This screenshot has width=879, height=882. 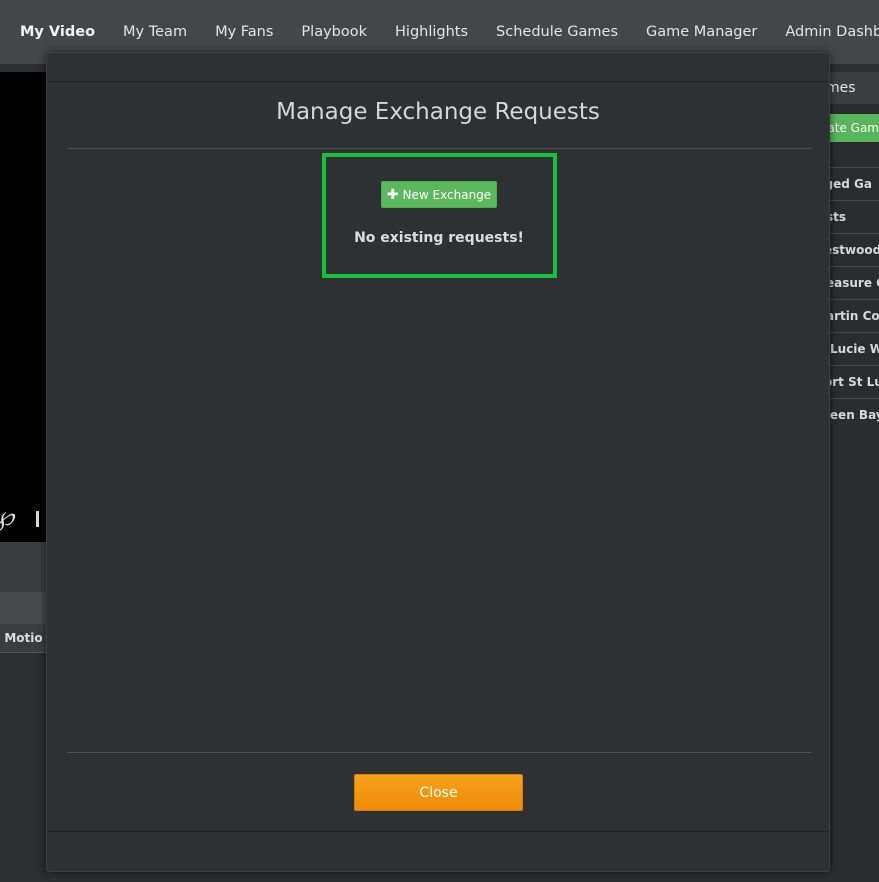 What do you see at coordinates (854, 183) in the screenshot?
I see `list-item: nged Ga` at bounding box center [854, 183].